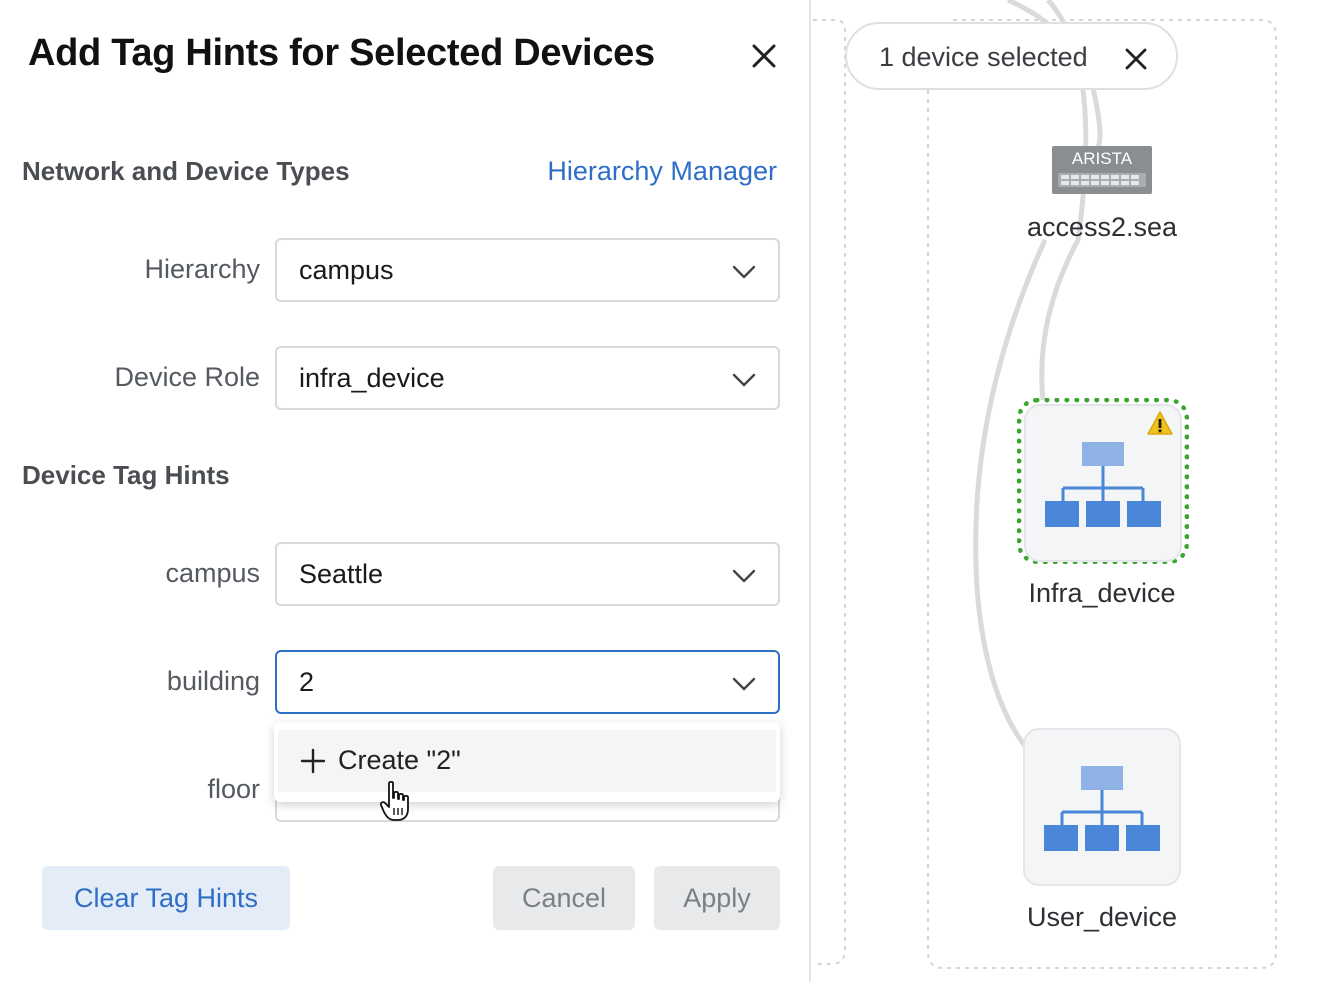 The image size is (1318, 982). Describe the element at coordinates (307, 682) in the screenshot. I see `building-value: 2` at that location.